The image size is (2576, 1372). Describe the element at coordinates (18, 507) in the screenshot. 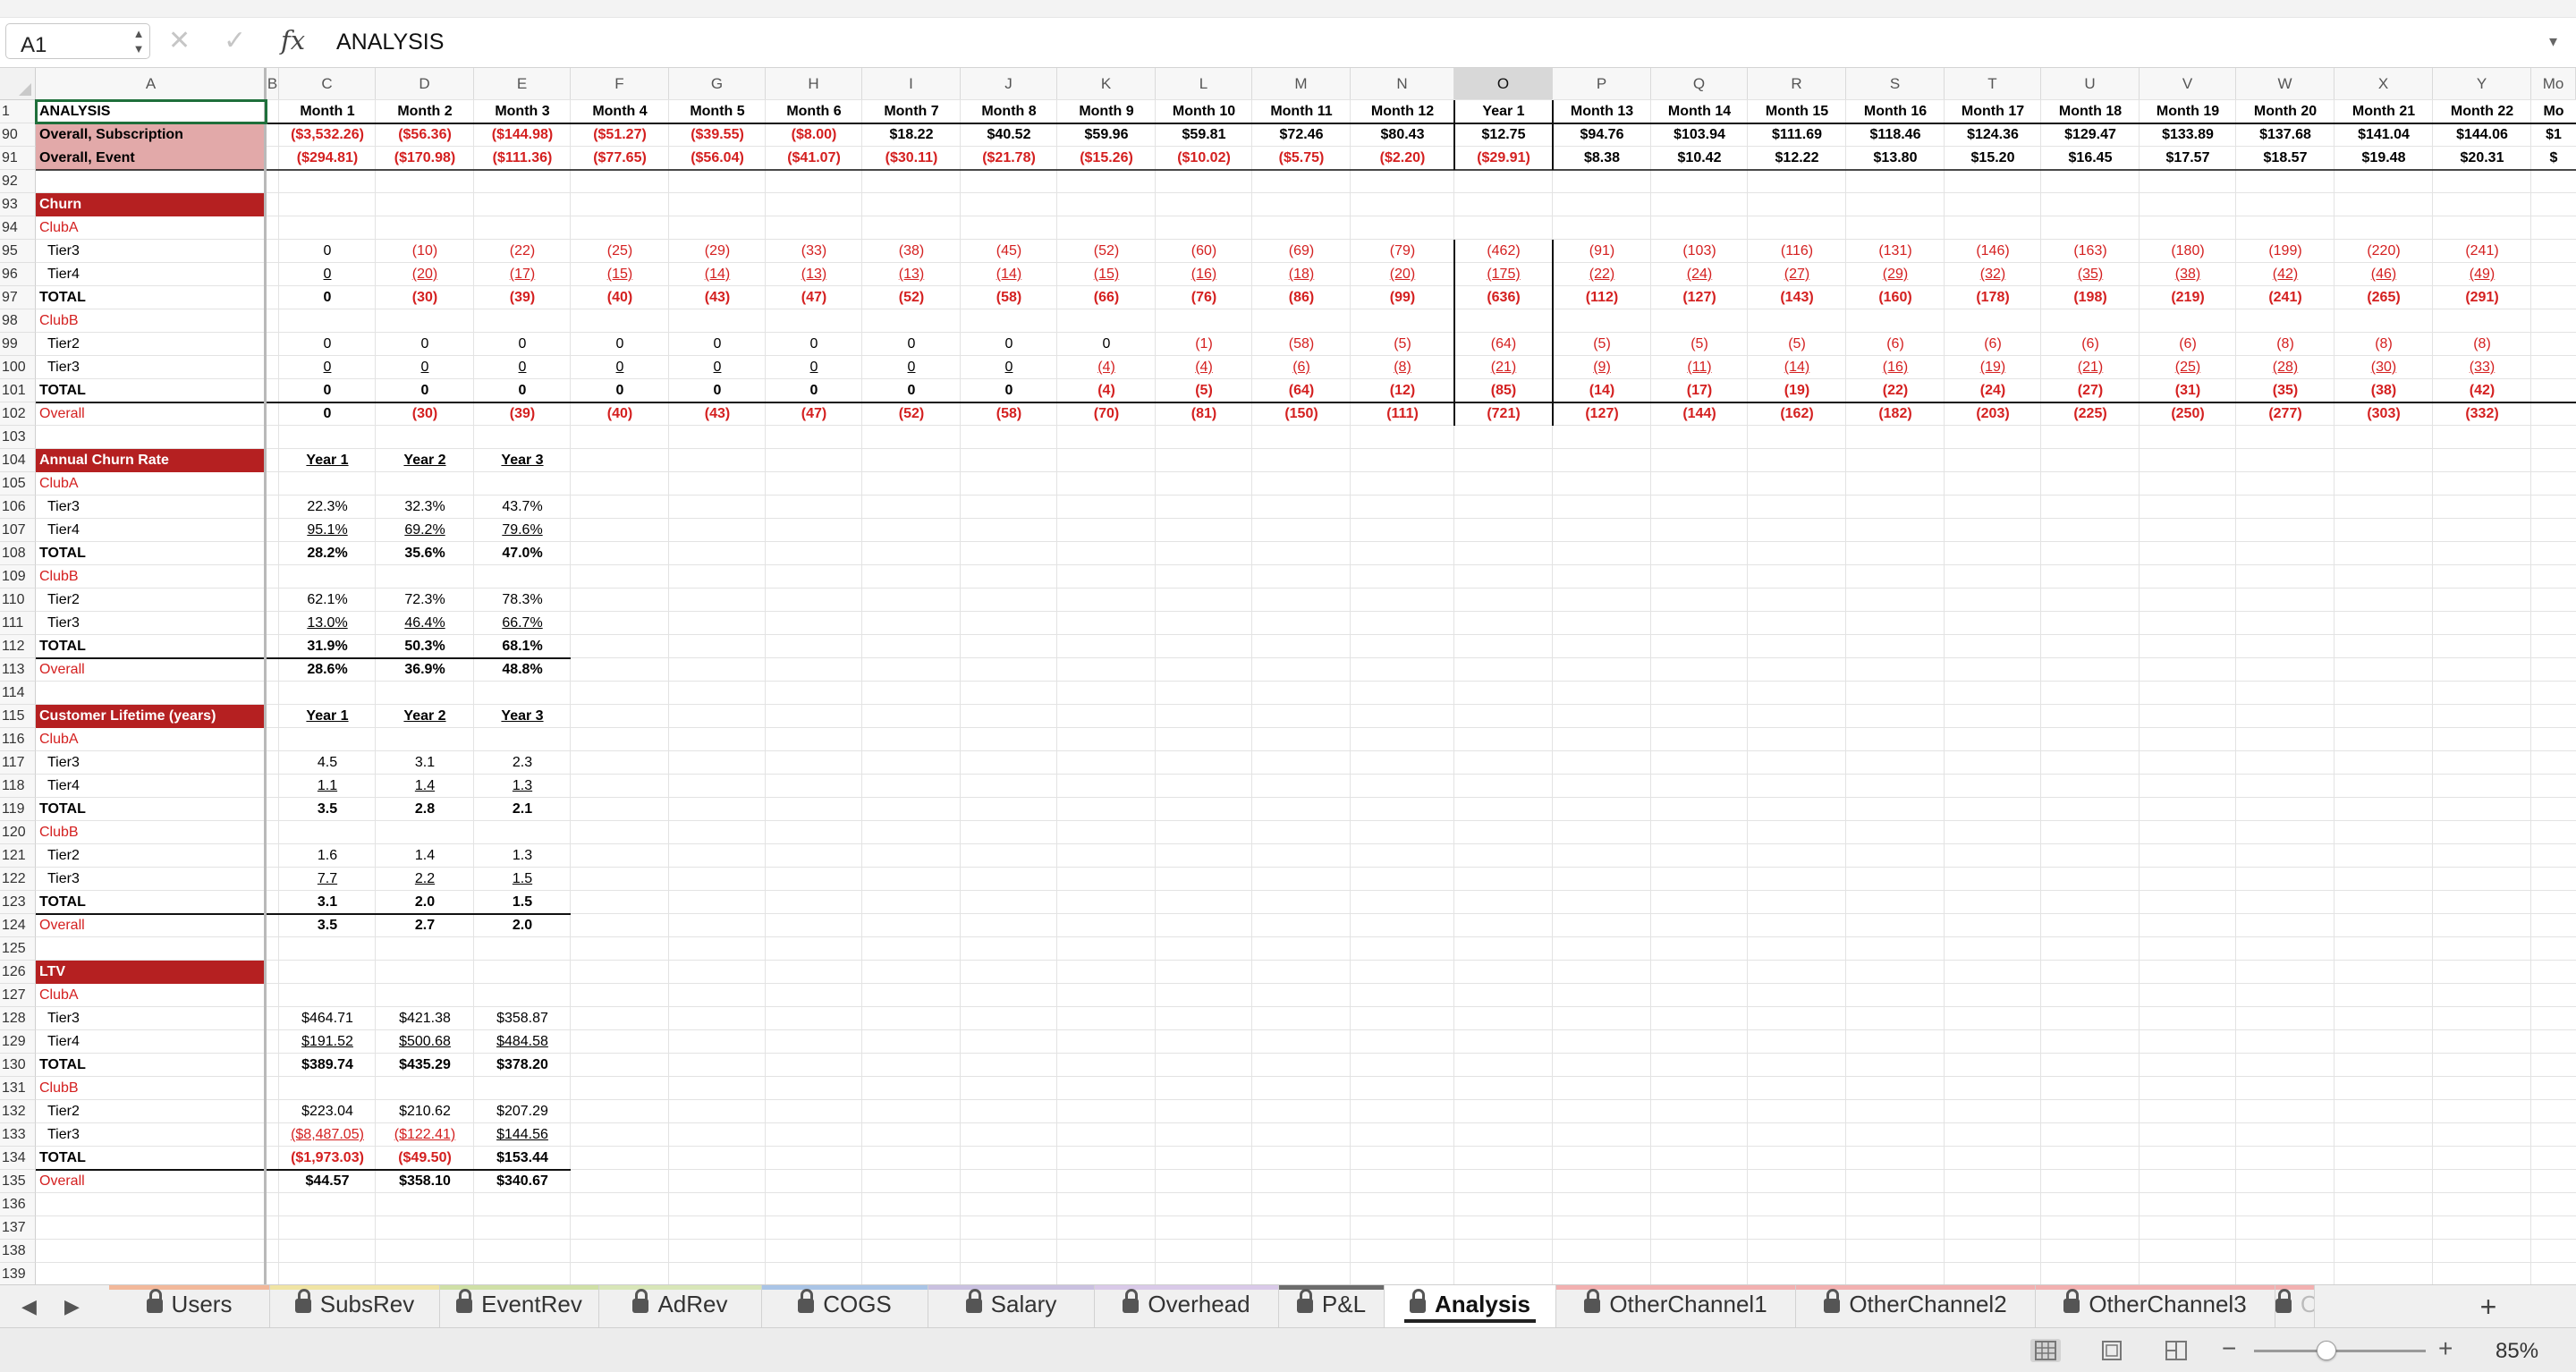

I see `row-header: 106` at that location.